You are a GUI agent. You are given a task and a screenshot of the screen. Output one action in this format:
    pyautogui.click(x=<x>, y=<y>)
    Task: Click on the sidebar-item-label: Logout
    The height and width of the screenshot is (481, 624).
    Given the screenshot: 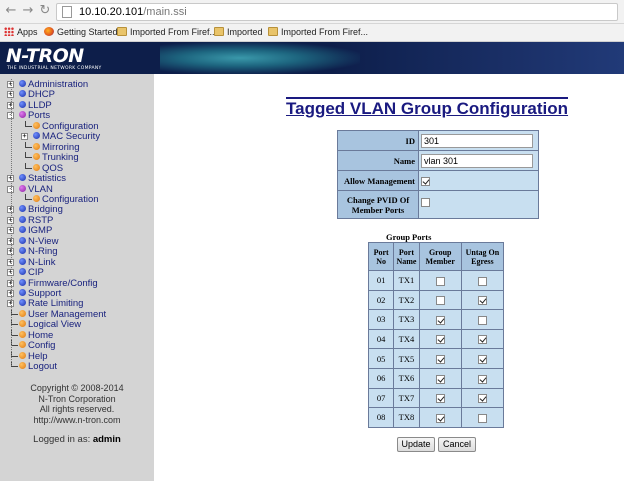 What is the action you would take?
    pyautogui.click(x=43, y=367)
    